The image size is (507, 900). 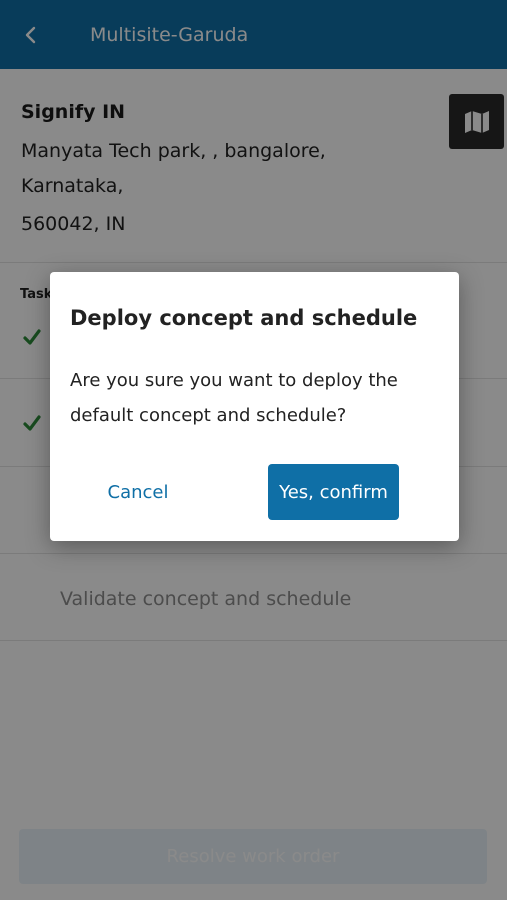 What do you see at coordinates (138, 492) in the screenshot?
I see `cancel-button: Cancel` at bounding box center [138, 492].